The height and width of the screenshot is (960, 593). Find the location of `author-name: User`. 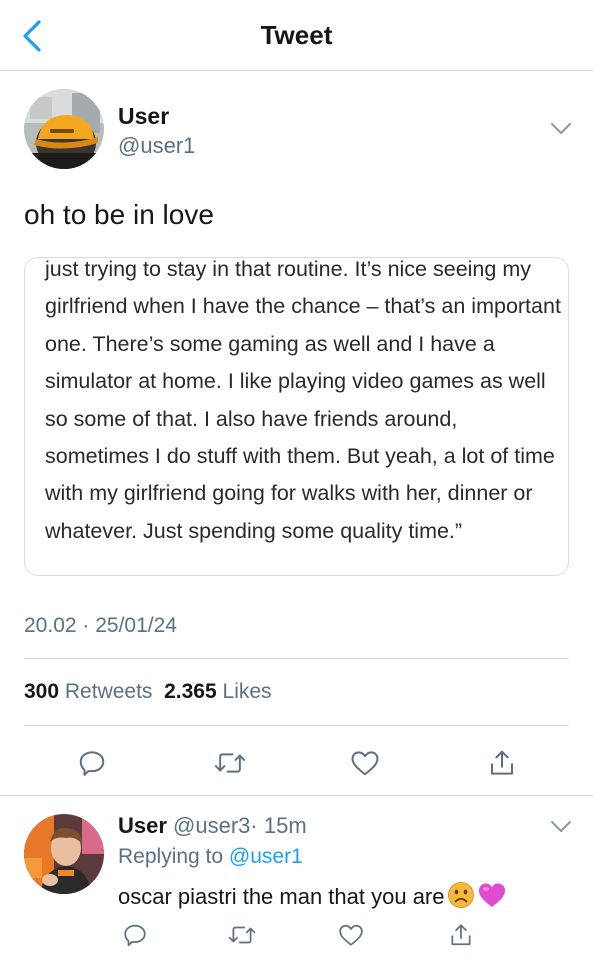

author-name: User is located at coordinates (143, 116).